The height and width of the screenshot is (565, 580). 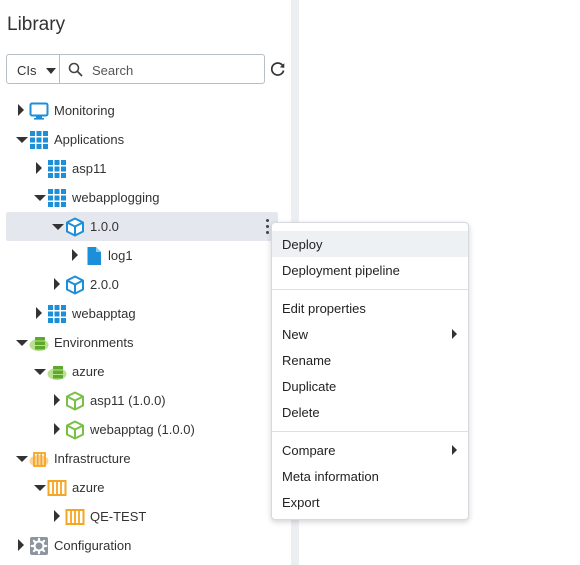 I want to click on more-actions-icon, so click(x=268, y=227).